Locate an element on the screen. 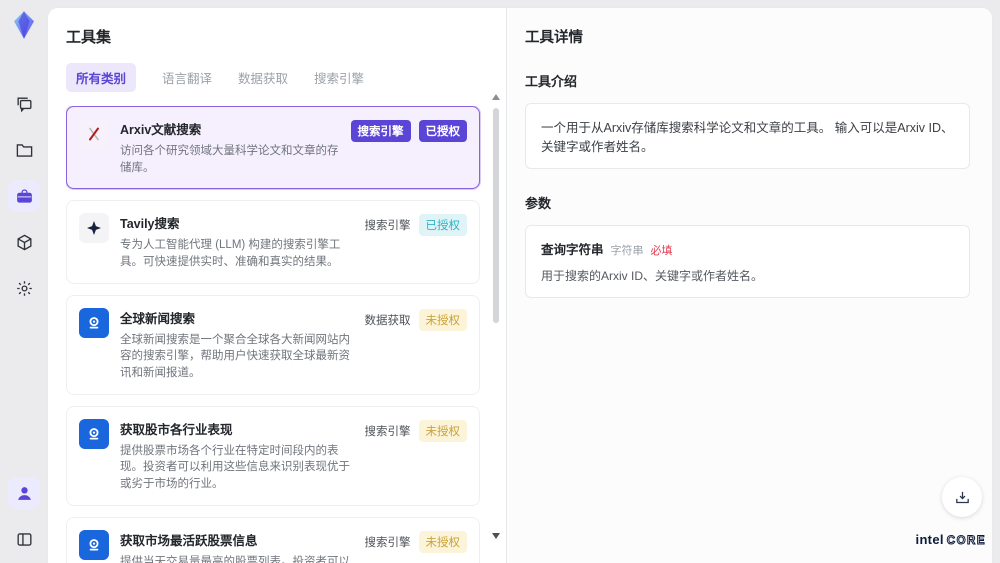  arxiv-icon is located at coordinates (94, 134).